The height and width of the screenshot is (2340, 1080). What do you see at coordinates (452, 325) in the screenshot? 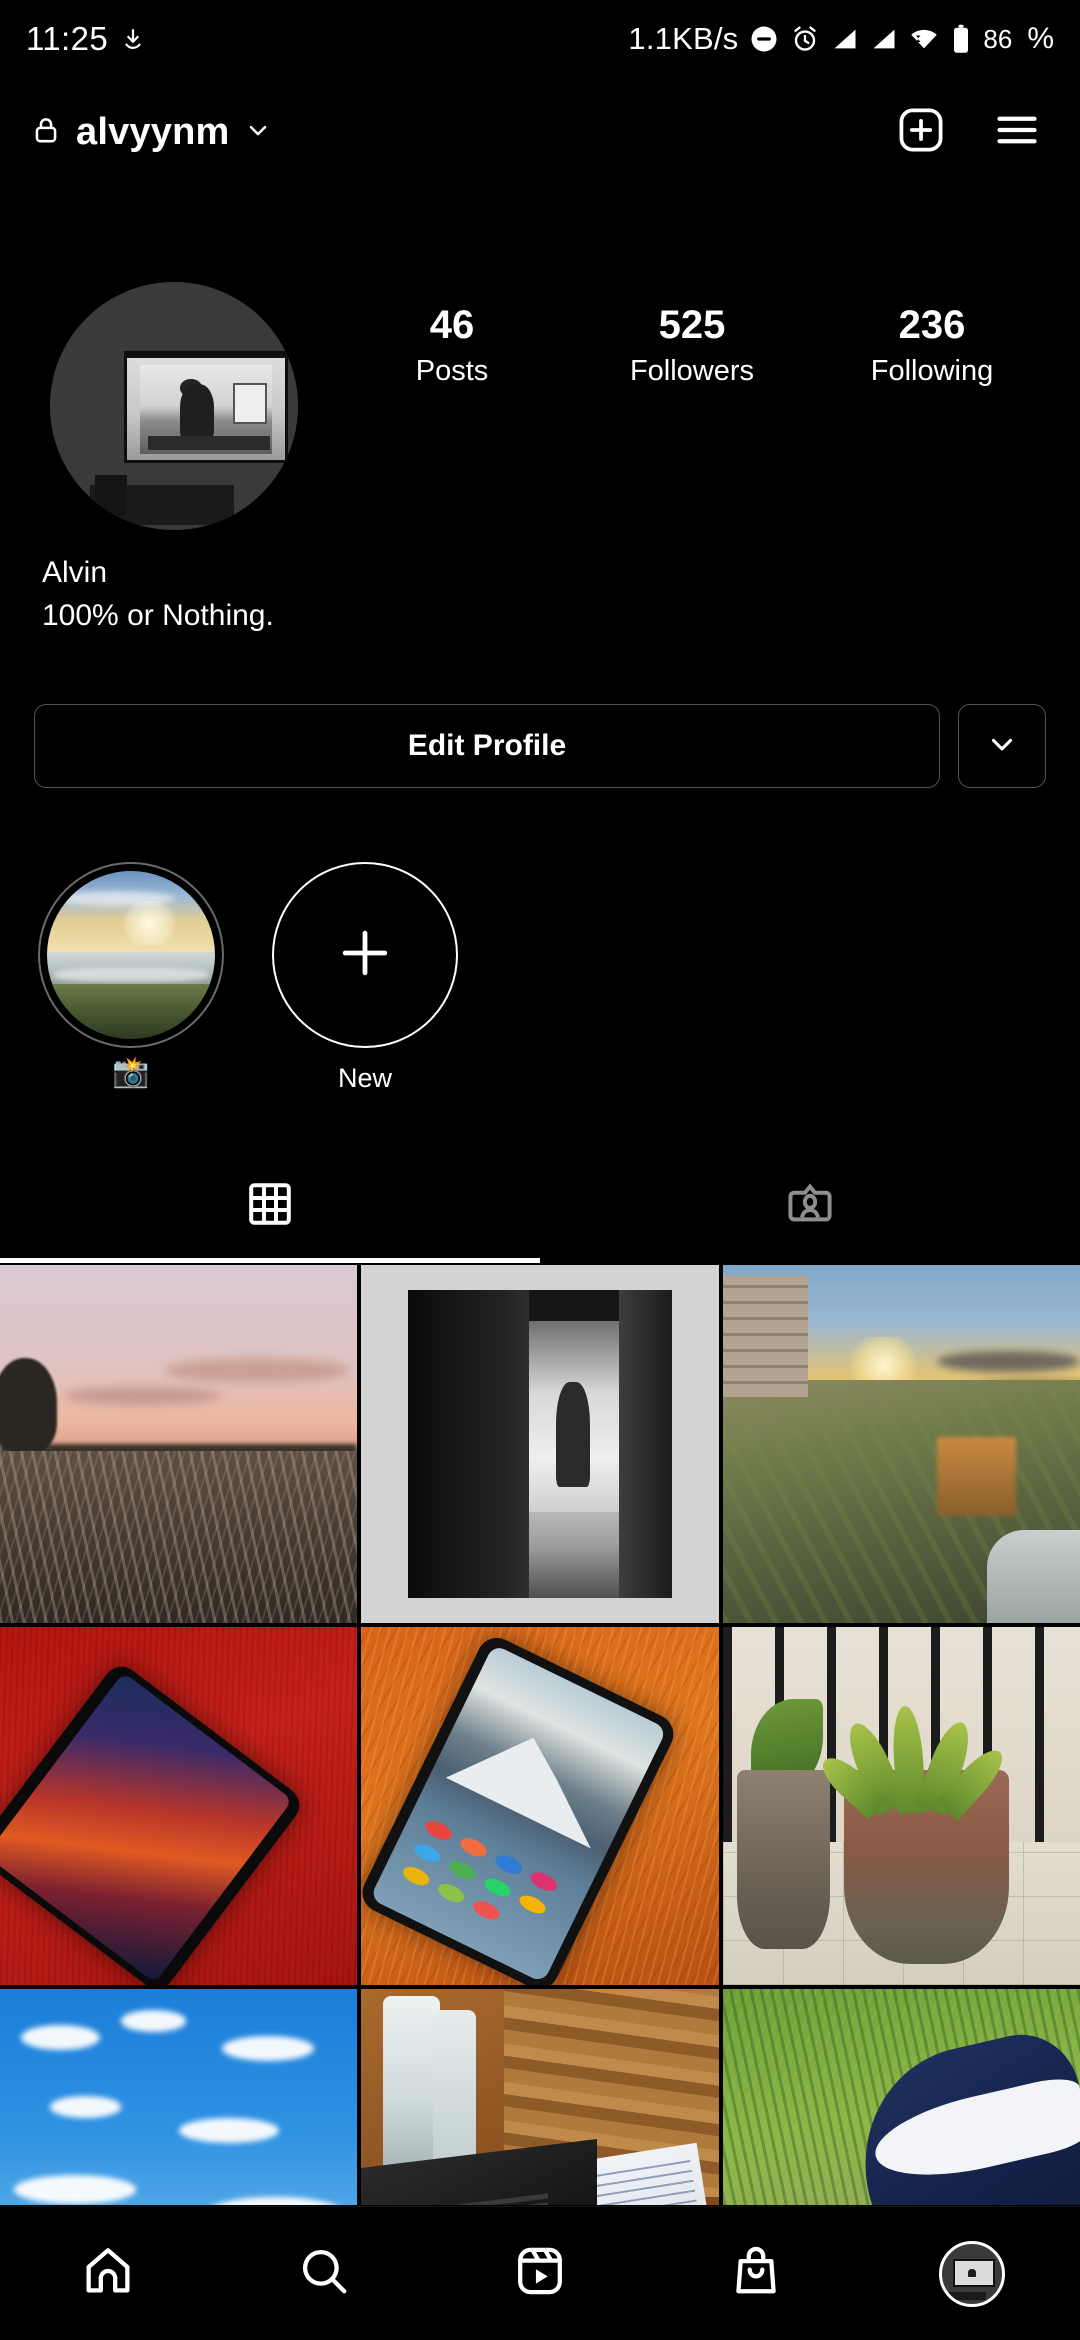
I see `posts-count: 46` at bounding box center [452, 325].